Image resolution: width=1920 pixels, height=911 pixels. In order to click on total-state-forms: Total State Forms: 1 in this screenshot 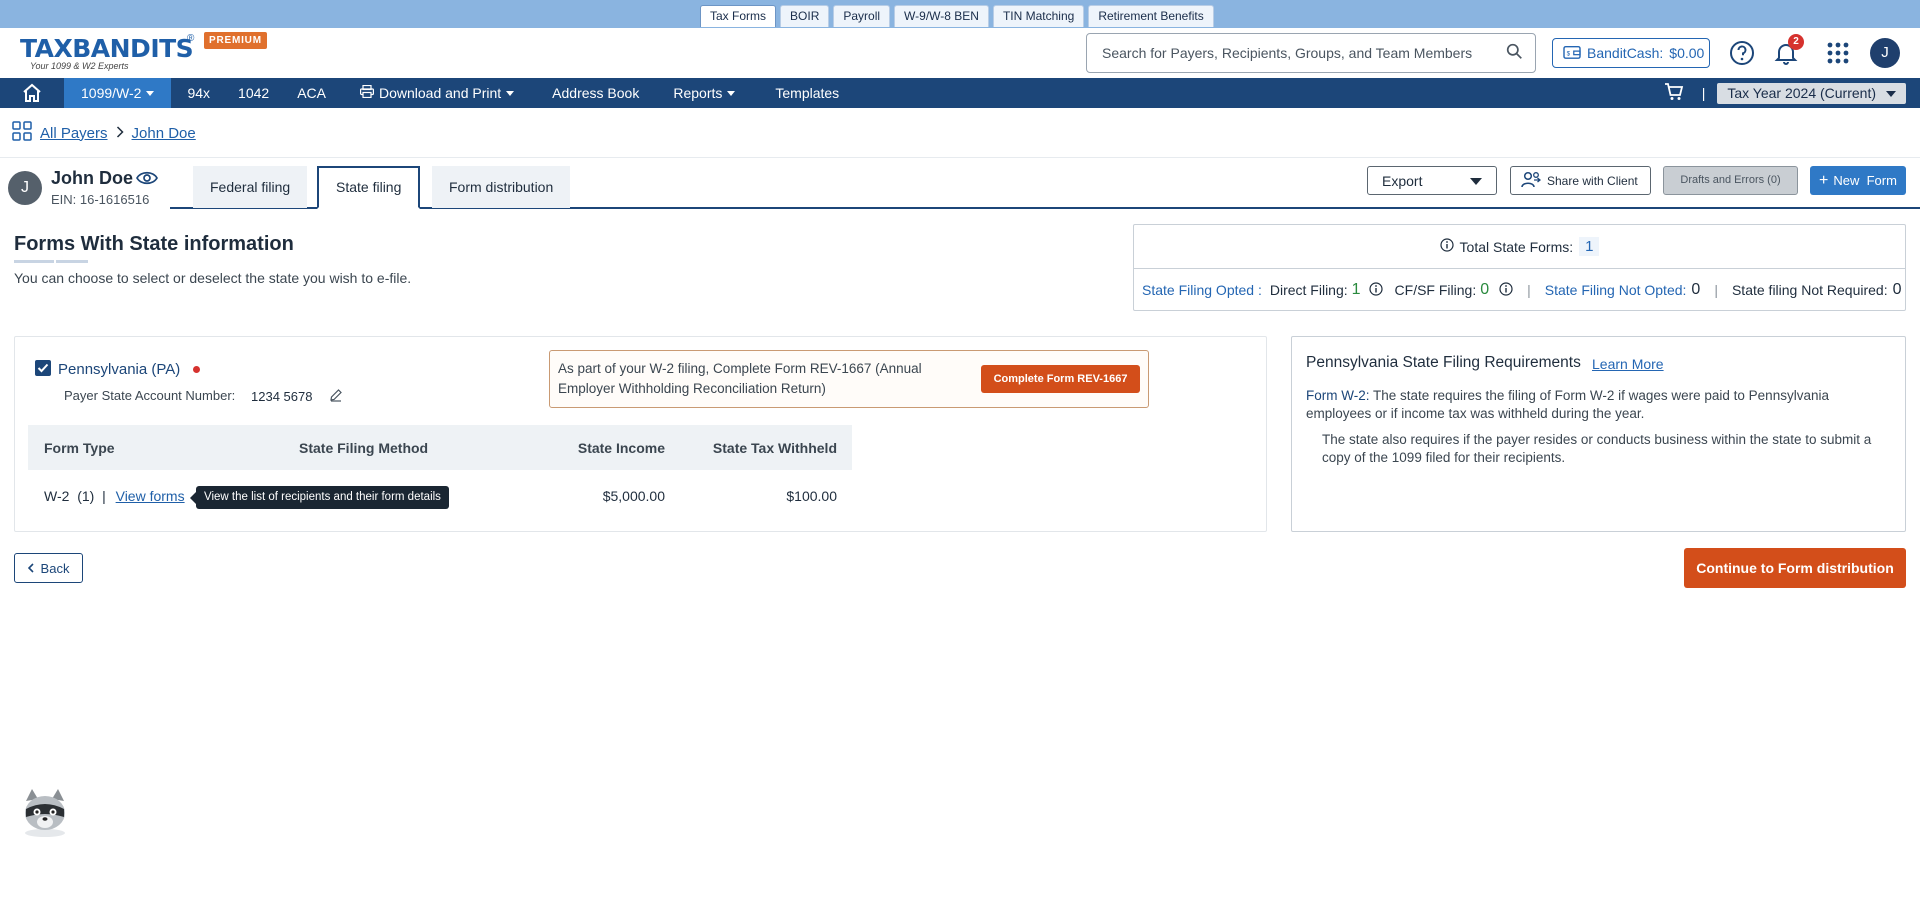, I will do `click(1519, 247)`.